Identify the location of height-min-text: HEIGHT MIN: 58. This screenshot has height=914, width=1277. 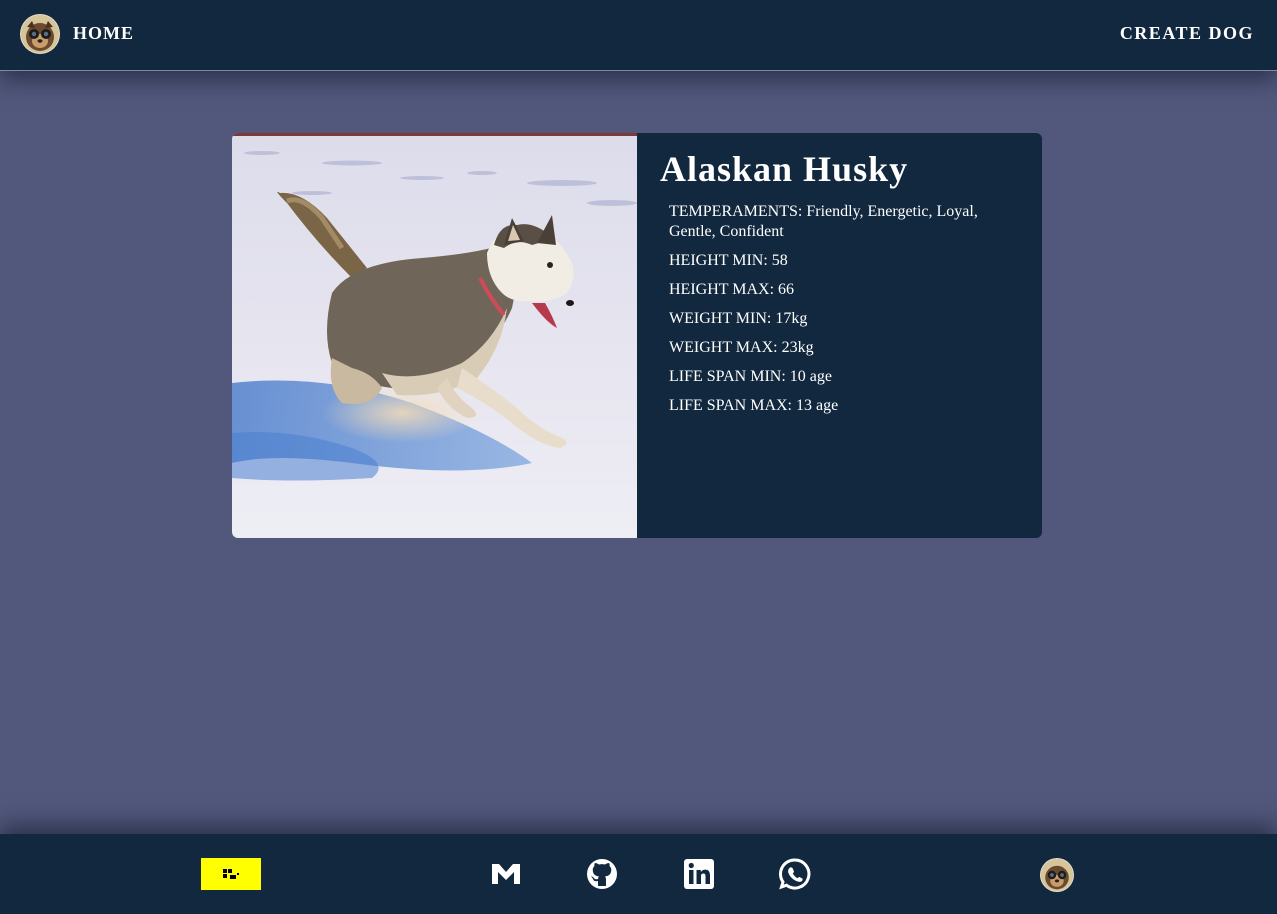
(728, 260).